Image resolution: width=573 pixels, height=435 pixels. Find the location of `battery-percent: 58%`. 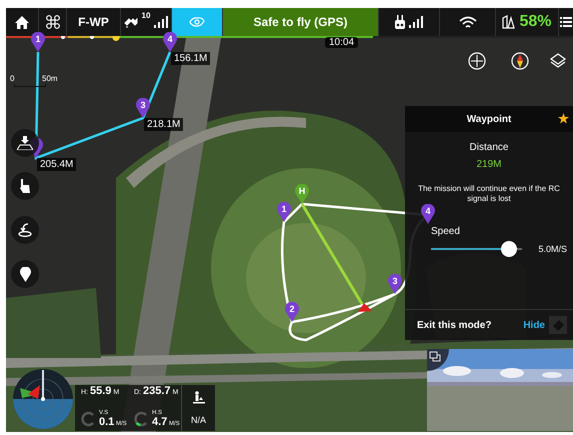

battery-percent: 58% is located at coordinates (535, 22).